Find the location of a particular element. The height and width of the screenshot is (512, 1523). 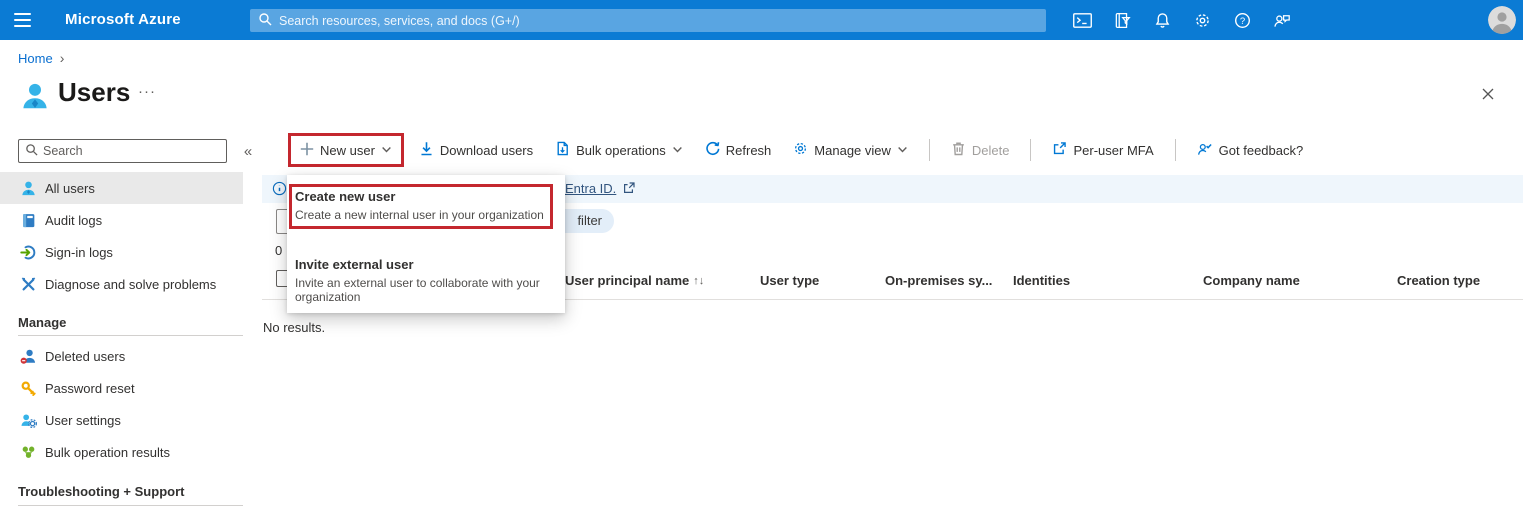

password-key-icon is located at coordinates (28, 388).